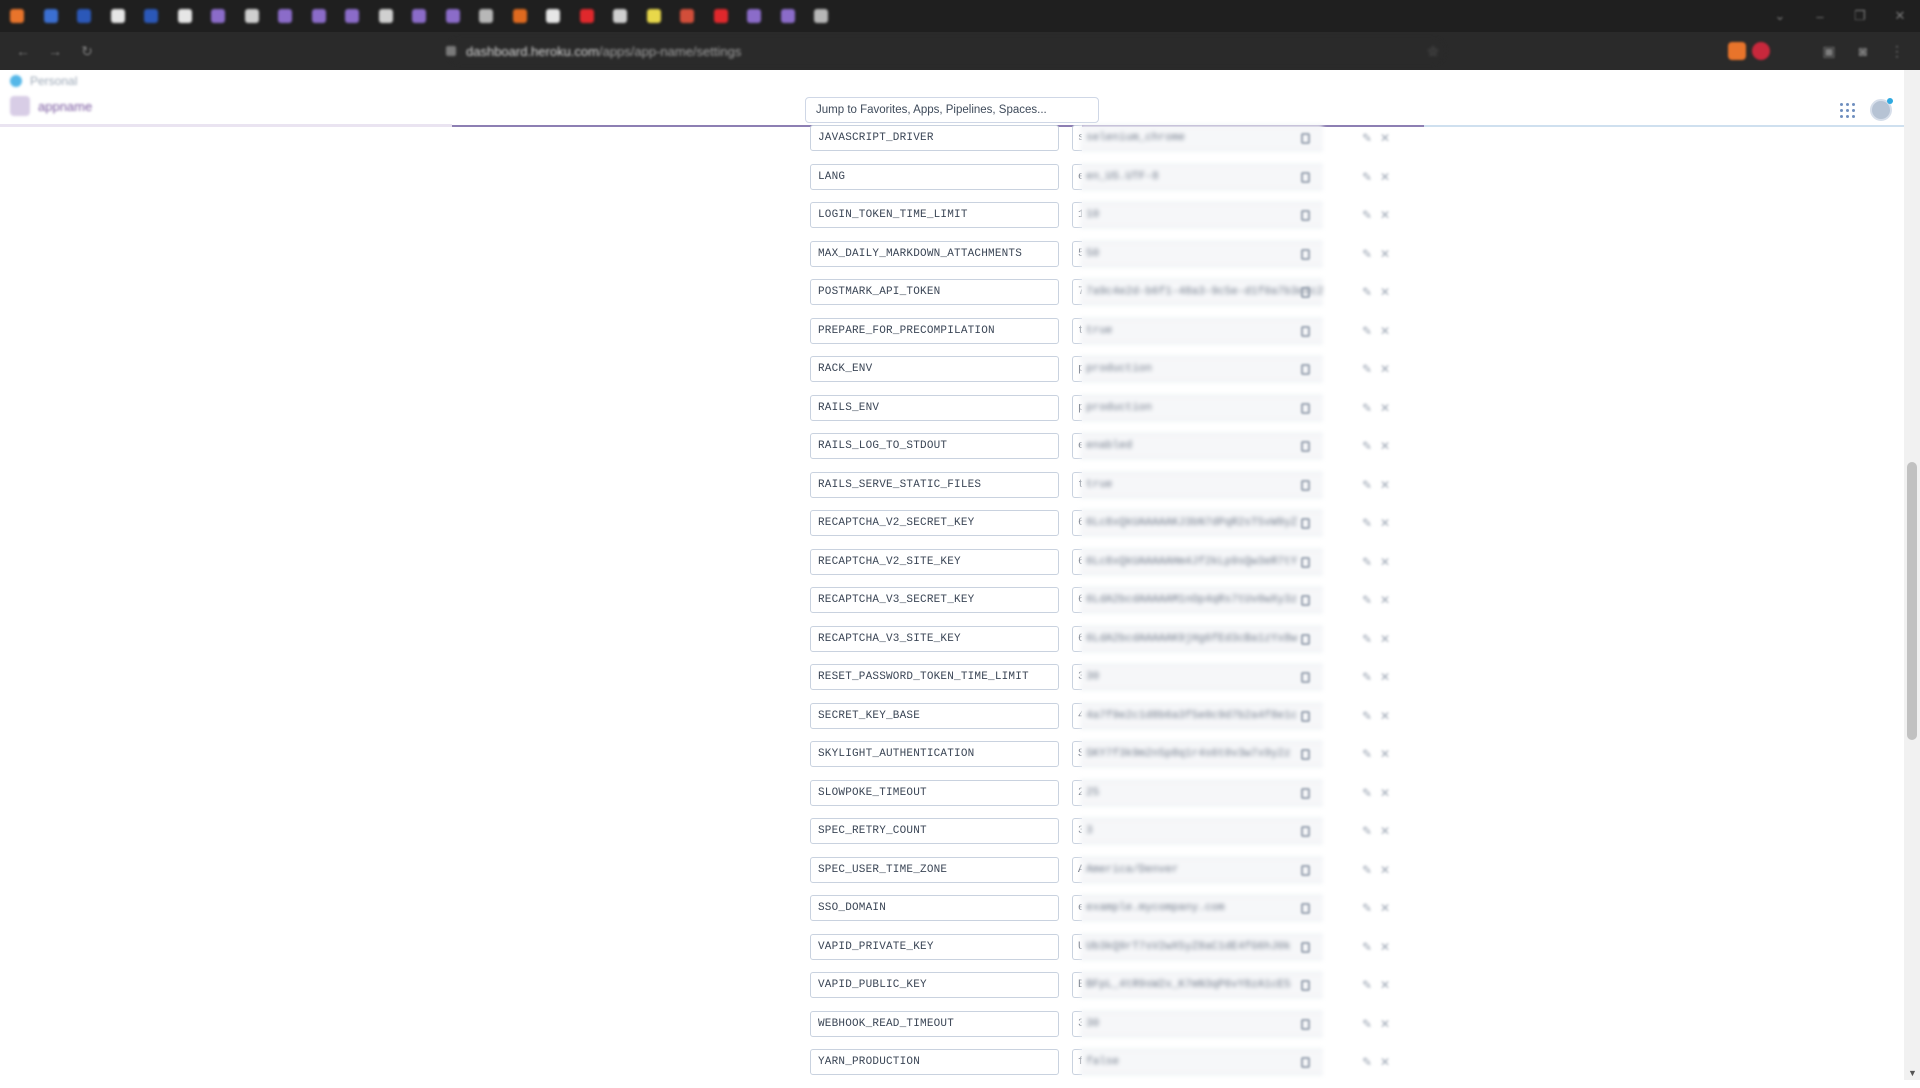 The image size is (1920, 1088). What do you see at coordinates (1897, 51) in the screenshot?
I see `browser-menu-icon: ⋮` at bounding box center [1897, 51].